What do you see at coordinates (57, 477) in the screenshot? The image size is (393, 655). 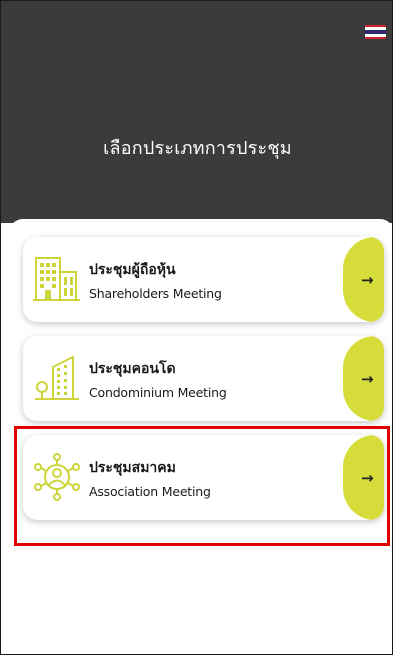 I see `people-network-icon` at bounding box center [57, 477].